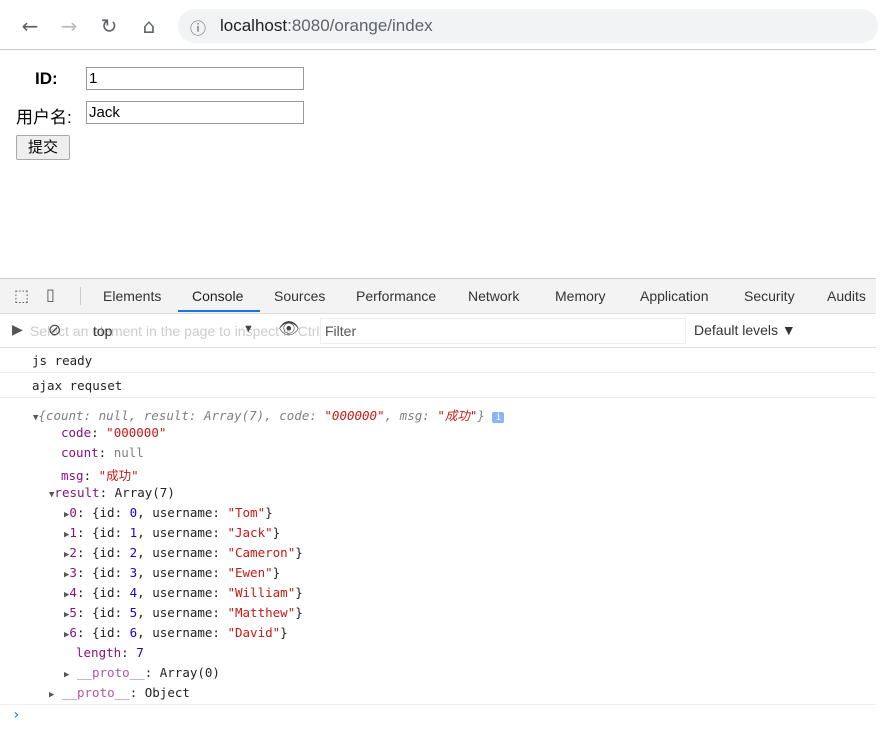 The width and height of the screenshot is (890, 735). What do you see at coordinates (50, 294) in the screenshot?
I see `device-toolbar-icon: ▯` at bounding box center [50, 294].